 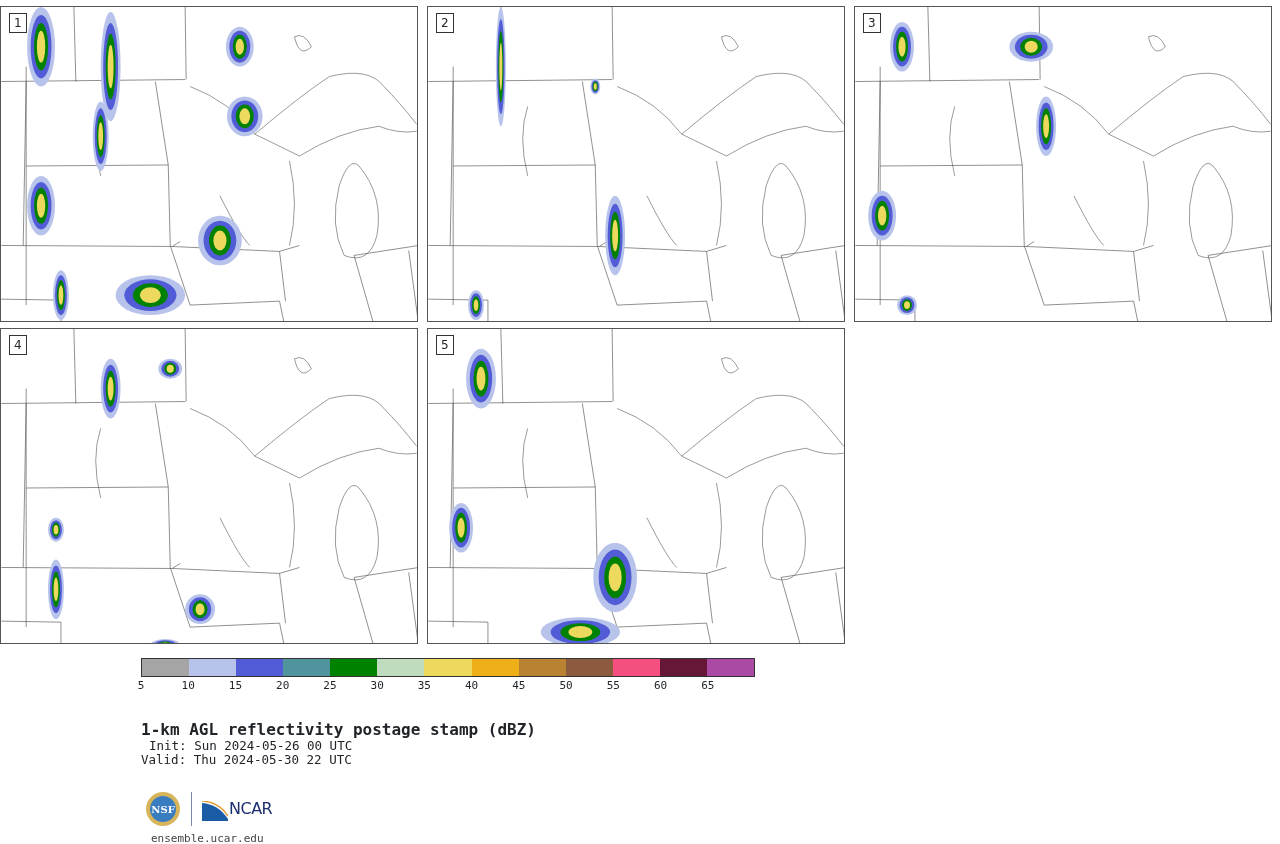 I want to click on colorbar-tick-label: 15, so click(x=235, y=686).